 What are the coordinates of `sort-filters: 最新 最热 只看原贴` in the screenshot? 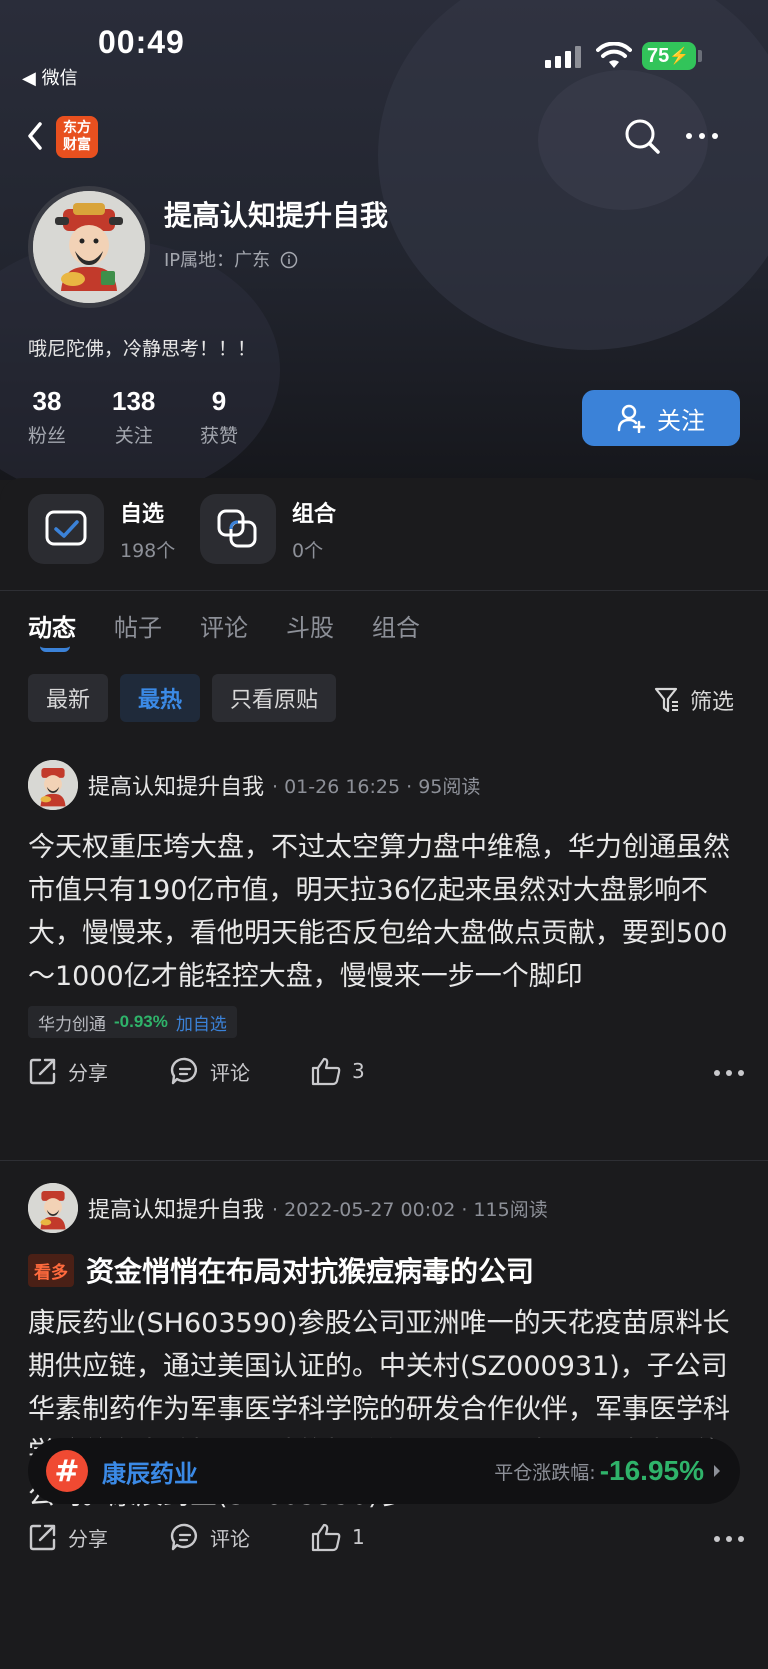 It's located at (182, 698).